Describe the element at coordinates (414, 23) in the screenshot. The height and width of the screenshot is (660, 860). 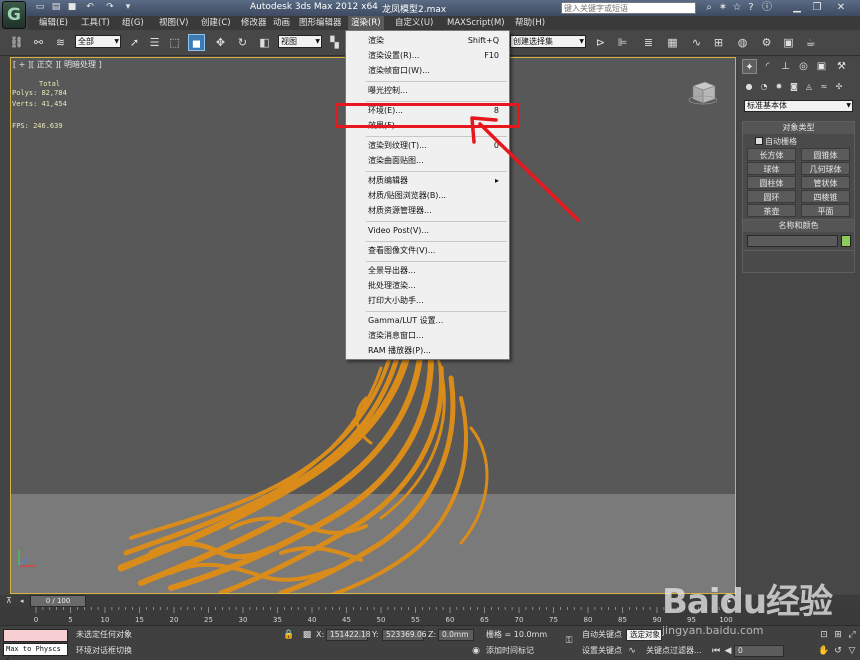
I see `menu-customize: 自定义(U)` at that location.